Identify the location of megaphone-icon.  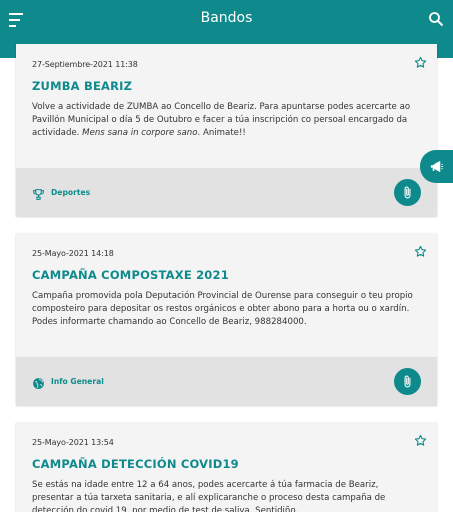
(437, 166).